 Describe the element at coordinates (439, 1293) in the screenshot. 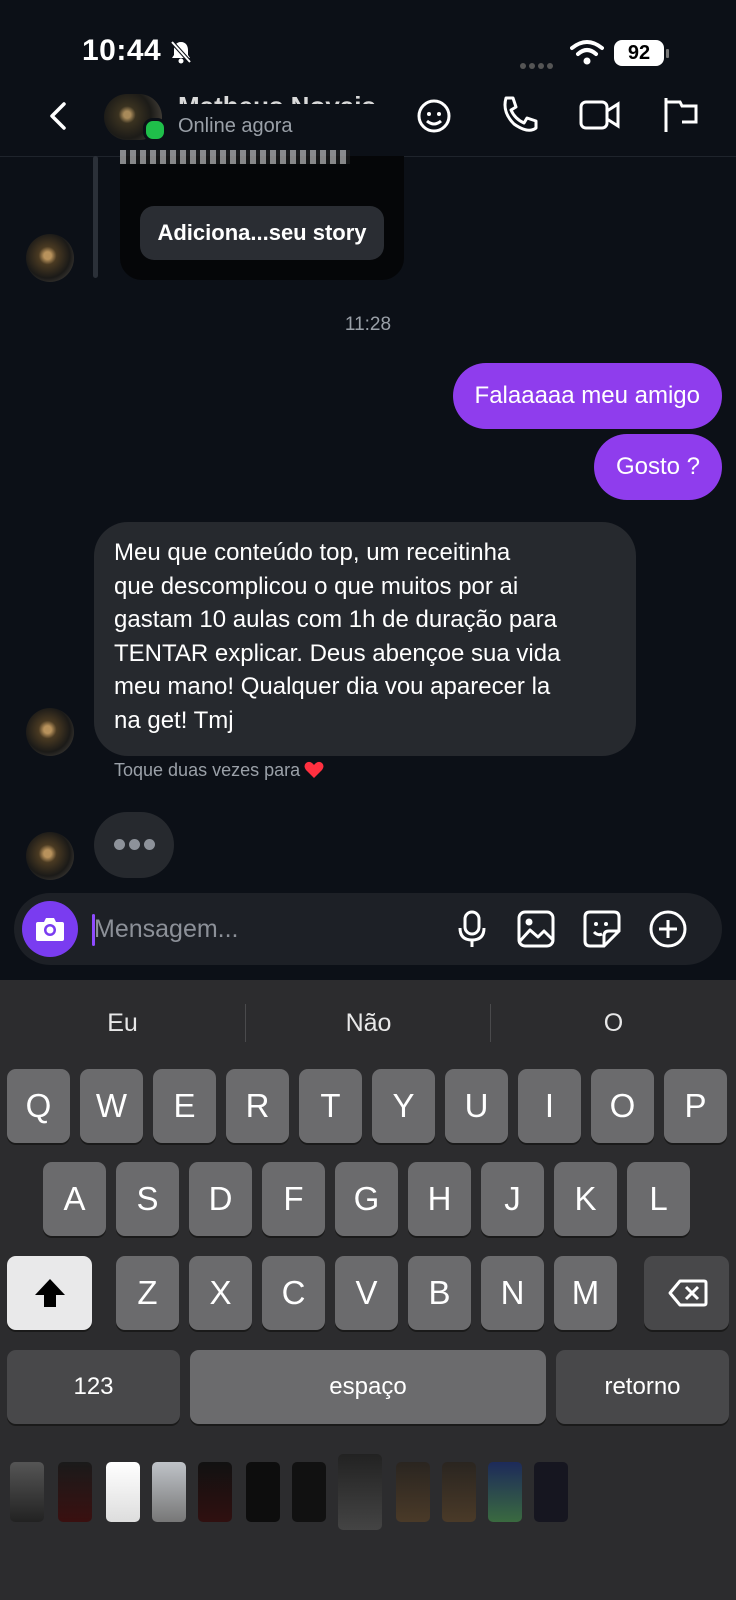

I see `key-b: B` at that location.